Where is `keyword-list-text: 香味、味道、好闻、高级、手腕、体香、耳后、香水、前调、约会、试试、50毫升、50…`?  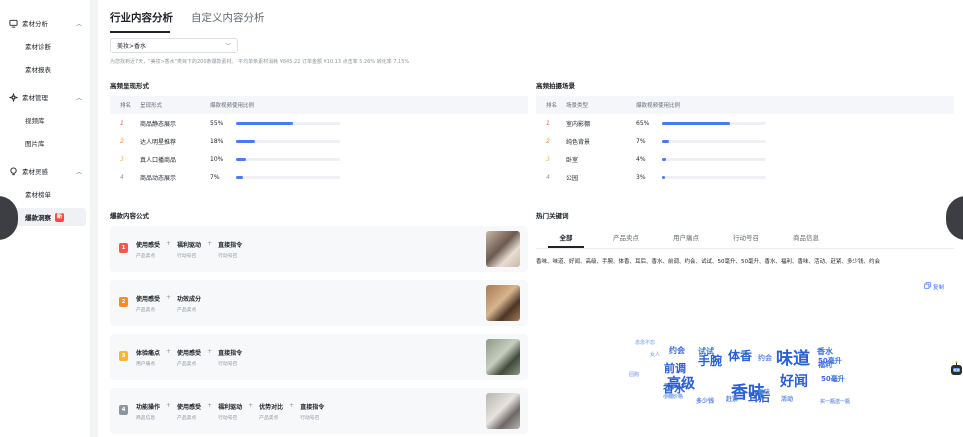 keyword-list-text: 香味、味道、好闻、高级、手腕、体香、耳后、香水、前调、约会、试试、50毫升、50… is located at coordinates (708, 262).